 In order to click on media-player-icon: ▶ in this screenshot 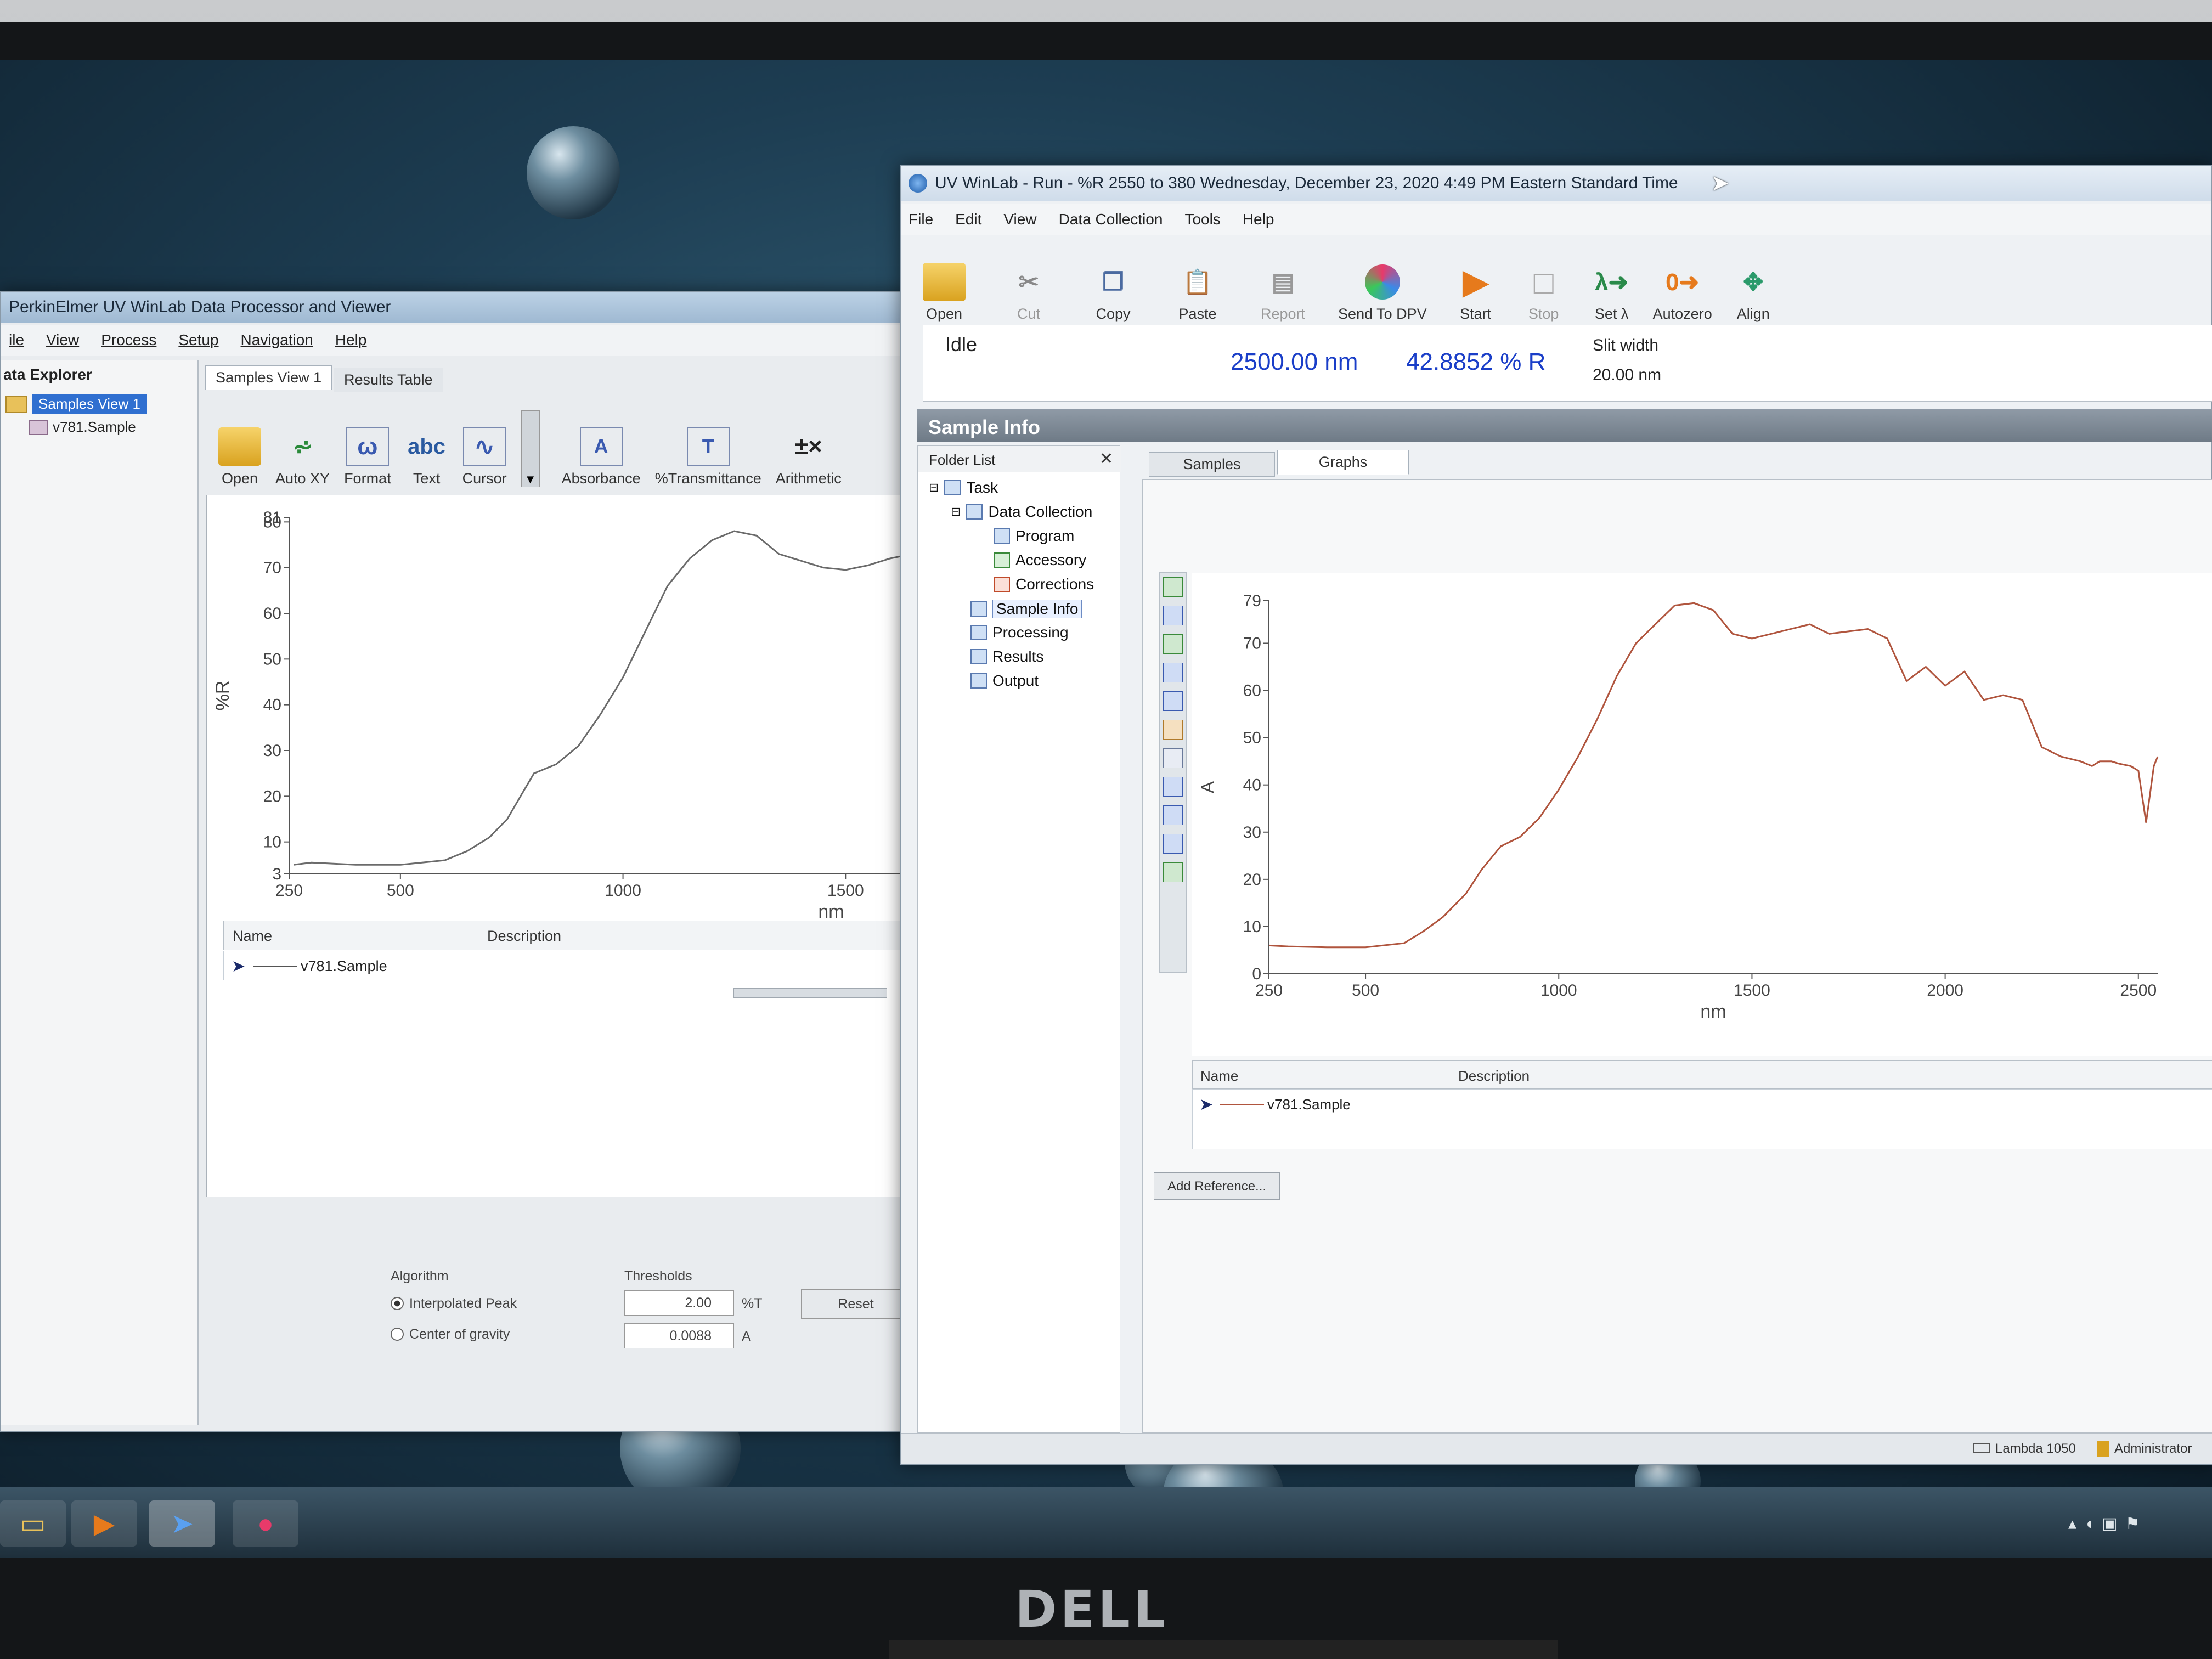, I will do `click(104, 1524)`.